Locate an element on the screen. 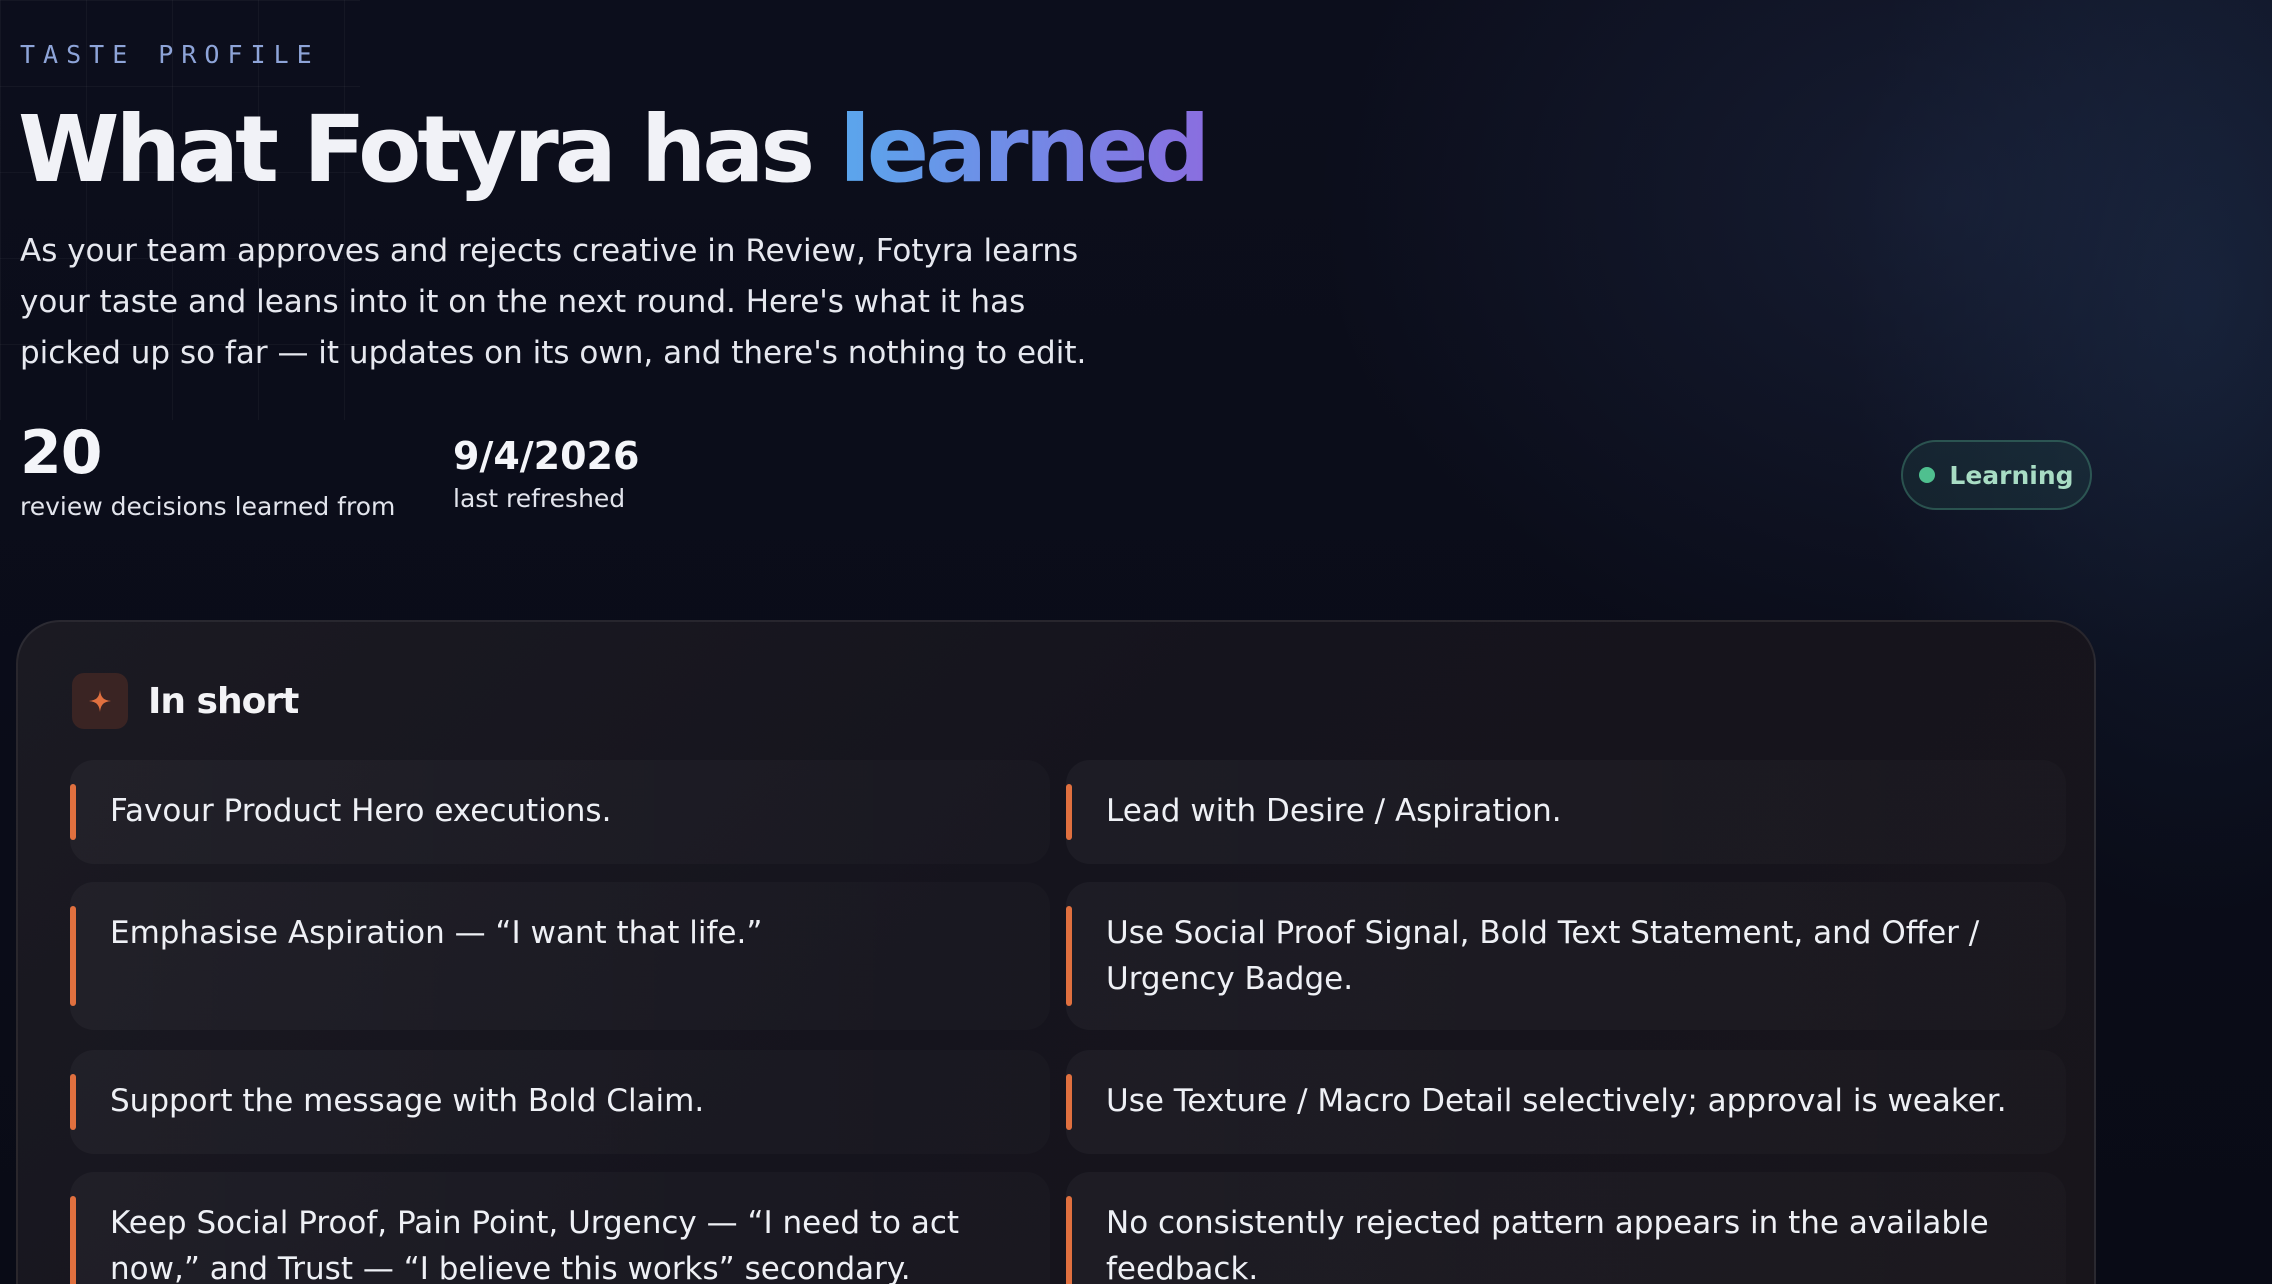  page-title: What Fotyra has learned is located at coordinates (614, 149).